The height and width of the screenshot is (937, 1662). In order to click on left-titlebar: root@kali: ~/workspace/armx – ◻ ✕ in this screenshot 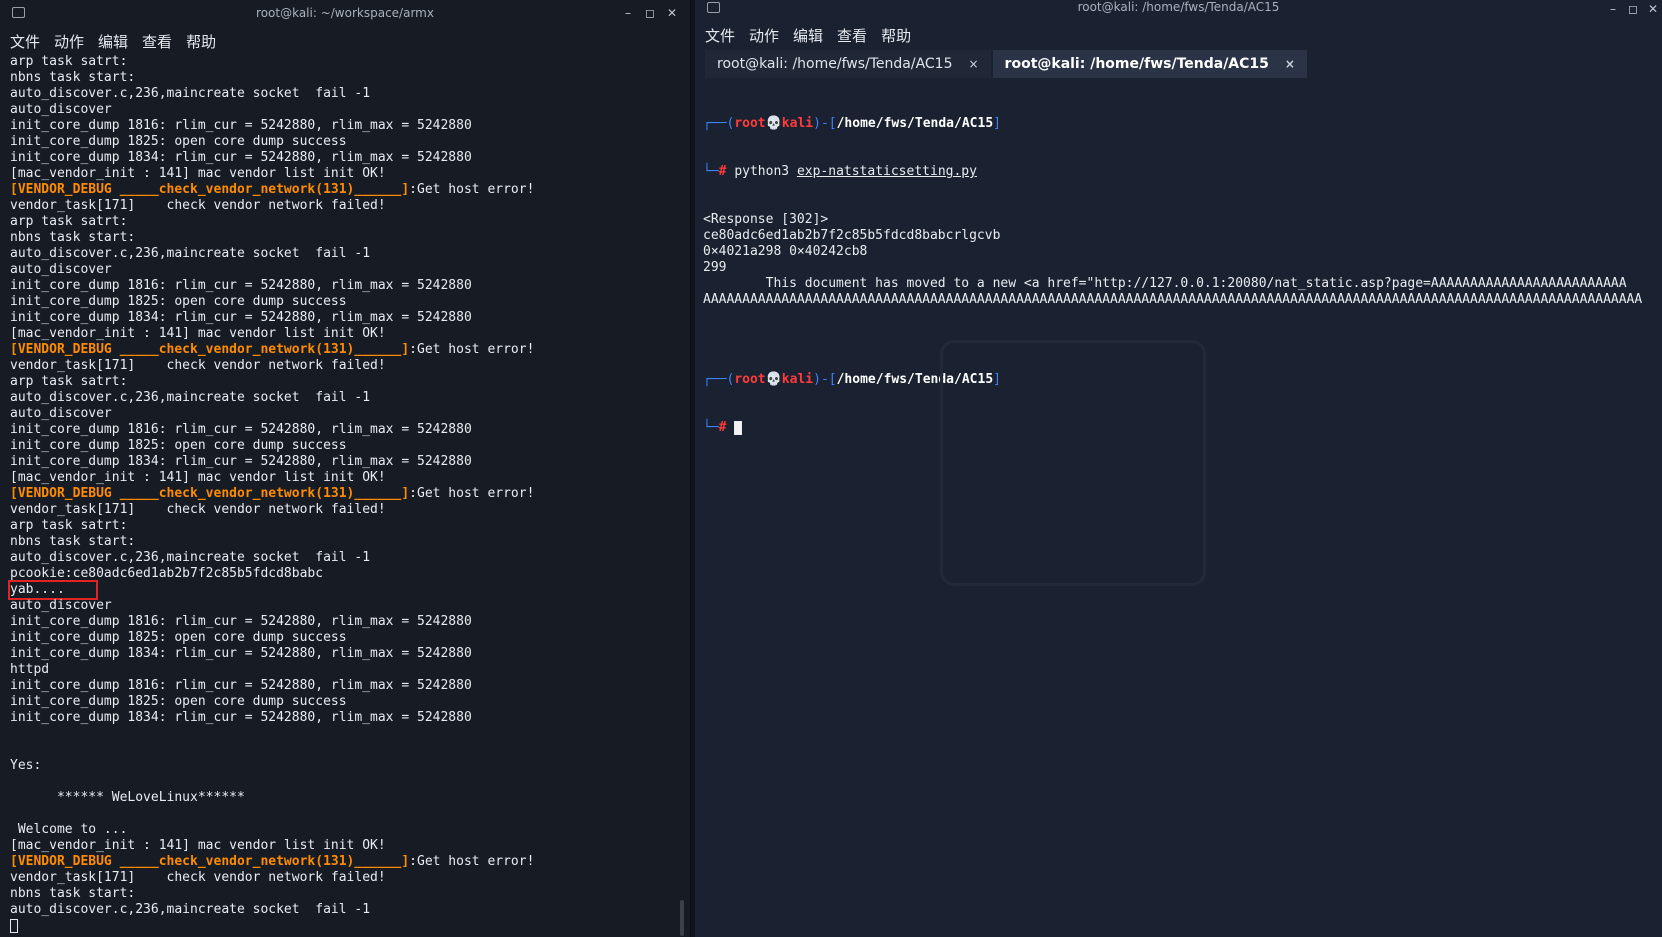, I will do `click(345, 14)`.